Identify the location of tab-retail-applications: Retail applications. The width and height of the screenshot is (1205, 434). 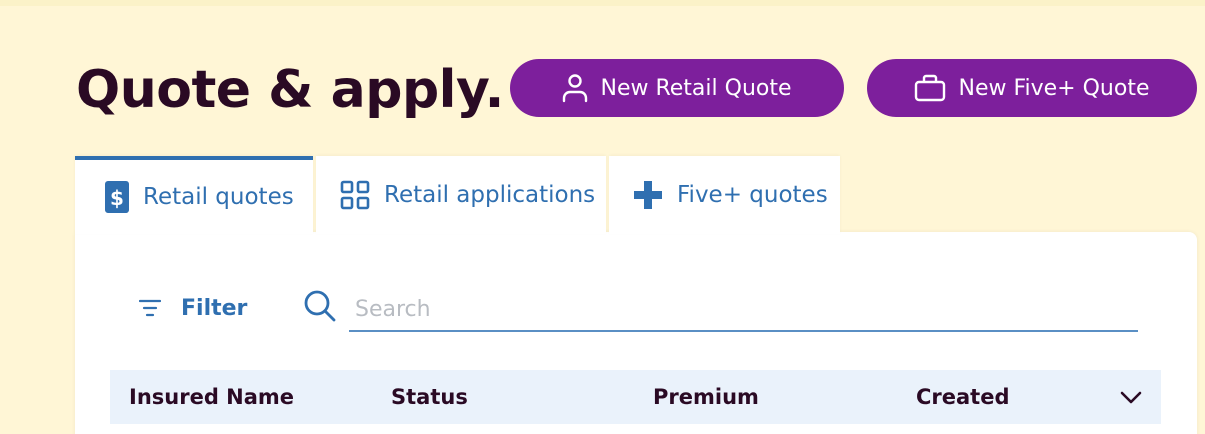
(461, 195).